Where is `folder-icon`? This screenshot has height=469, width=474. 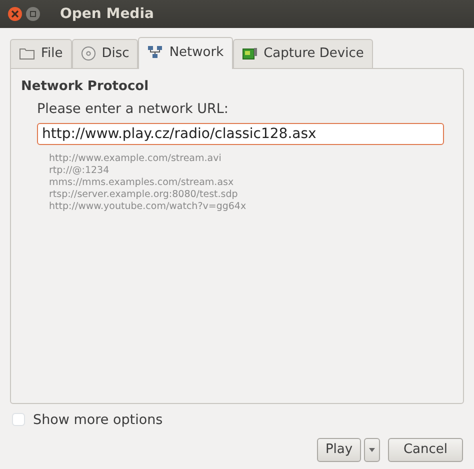
folder-icon is located at coordinates (27, 53).